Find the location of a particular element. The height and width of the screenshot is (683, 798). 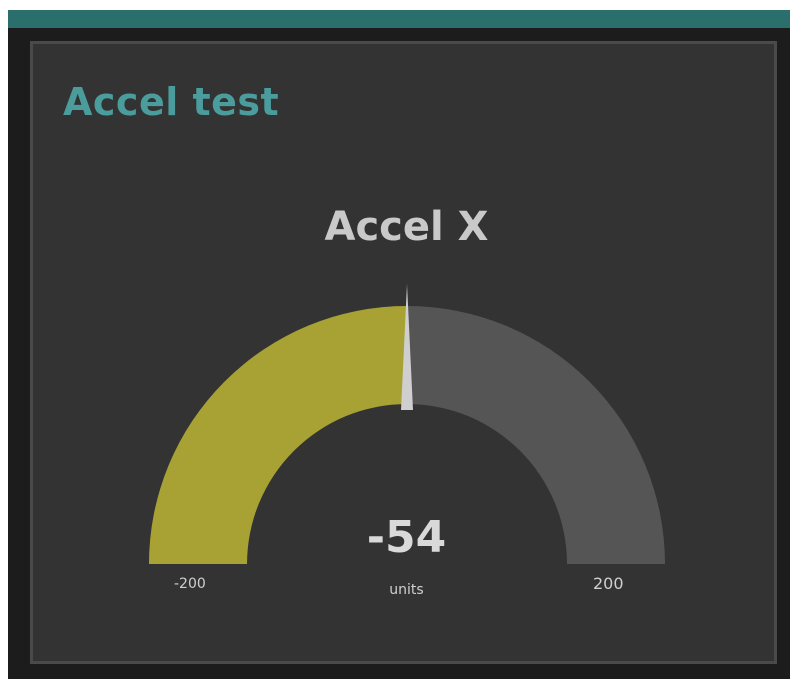

gauge-units: units is located at coordinates (406, 590).